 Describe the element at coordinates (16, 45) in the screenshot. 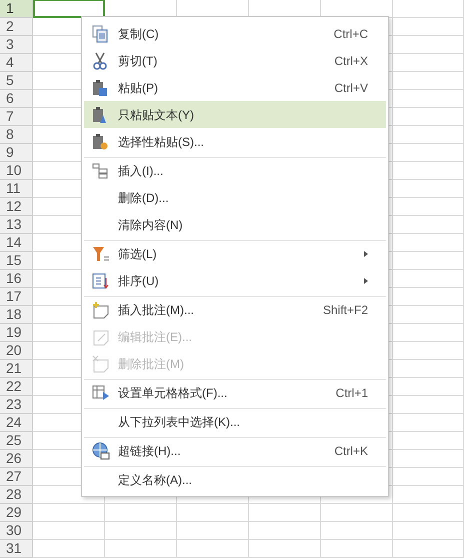

I see `row-header: 3` at that location.